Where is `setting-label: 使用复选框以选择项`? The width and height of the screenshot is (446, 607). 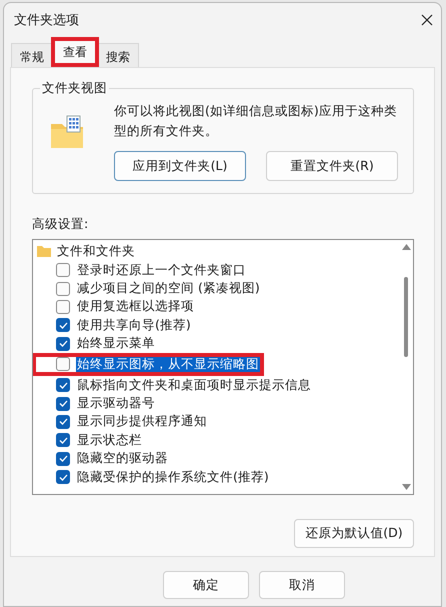
setting-label: 使用复选框以选择项 is located at coordinates (135, 306).